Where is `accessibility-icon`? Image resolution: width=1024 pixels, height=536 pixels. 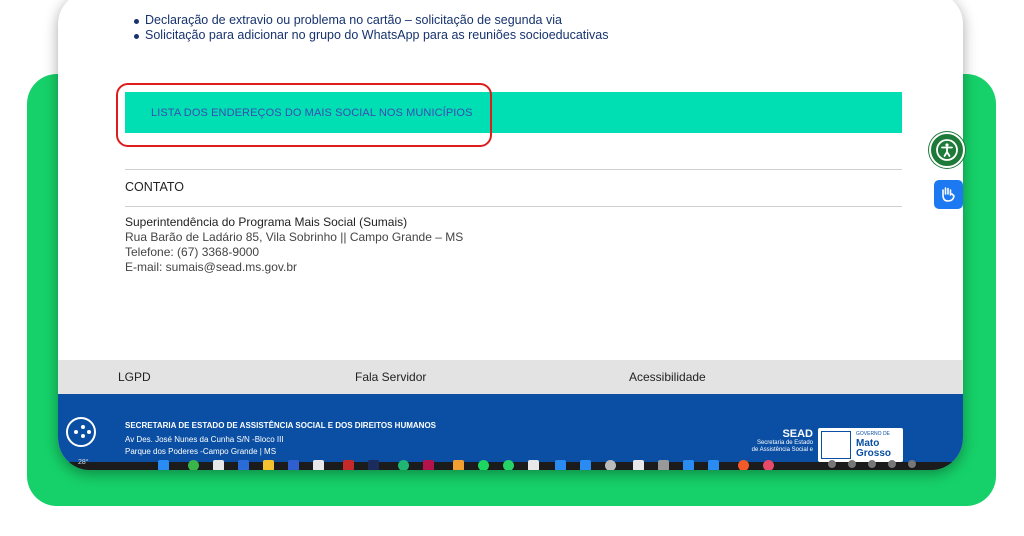
accessibility-icon is located at coordinates (947, 150).